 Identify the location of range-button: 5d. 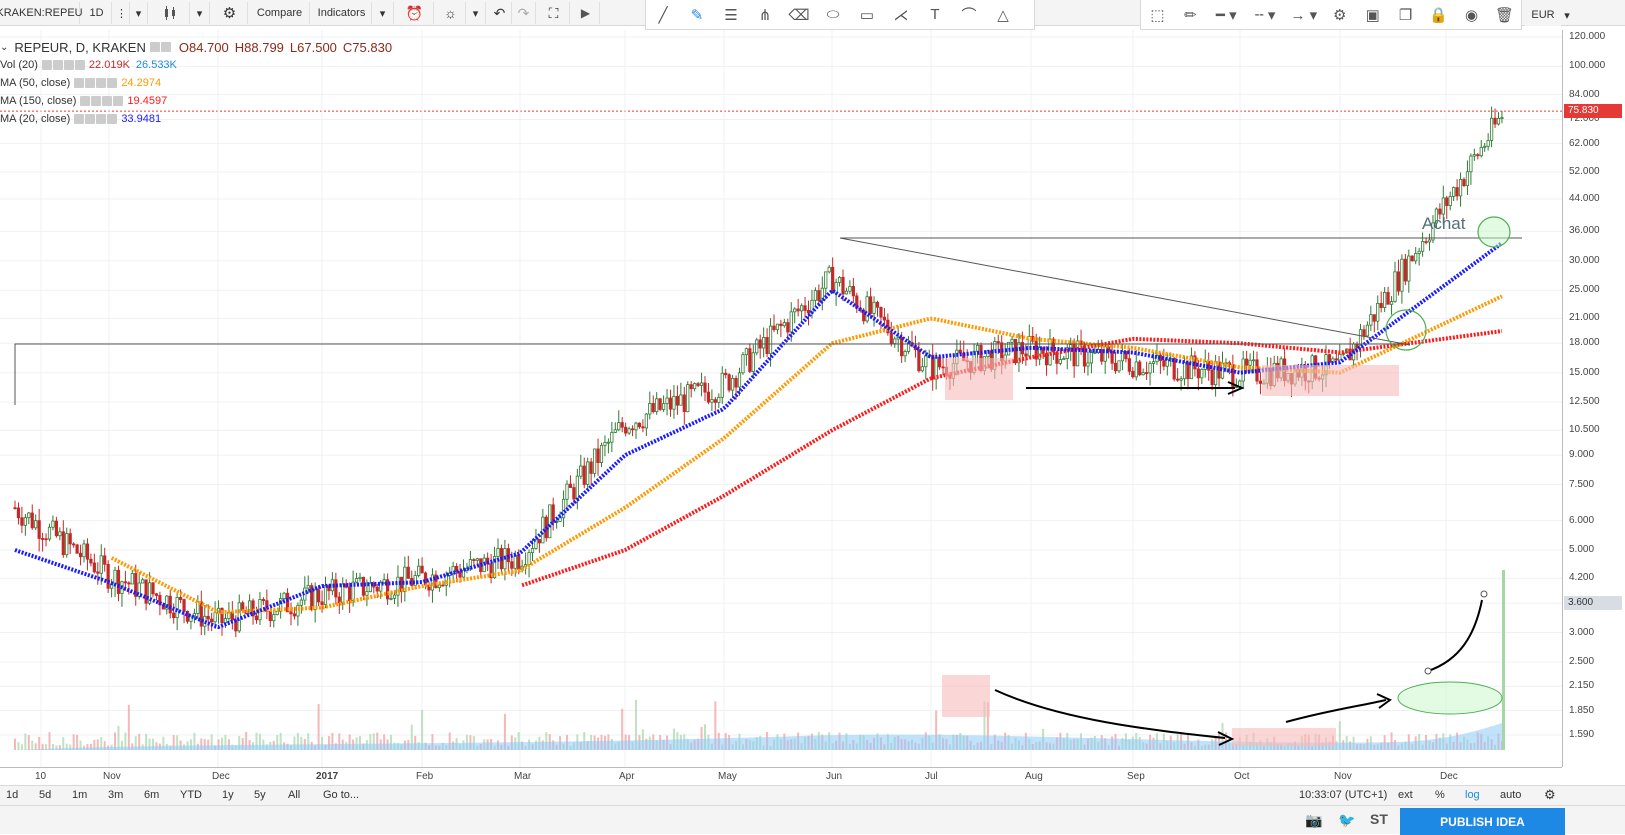
(45, 795).